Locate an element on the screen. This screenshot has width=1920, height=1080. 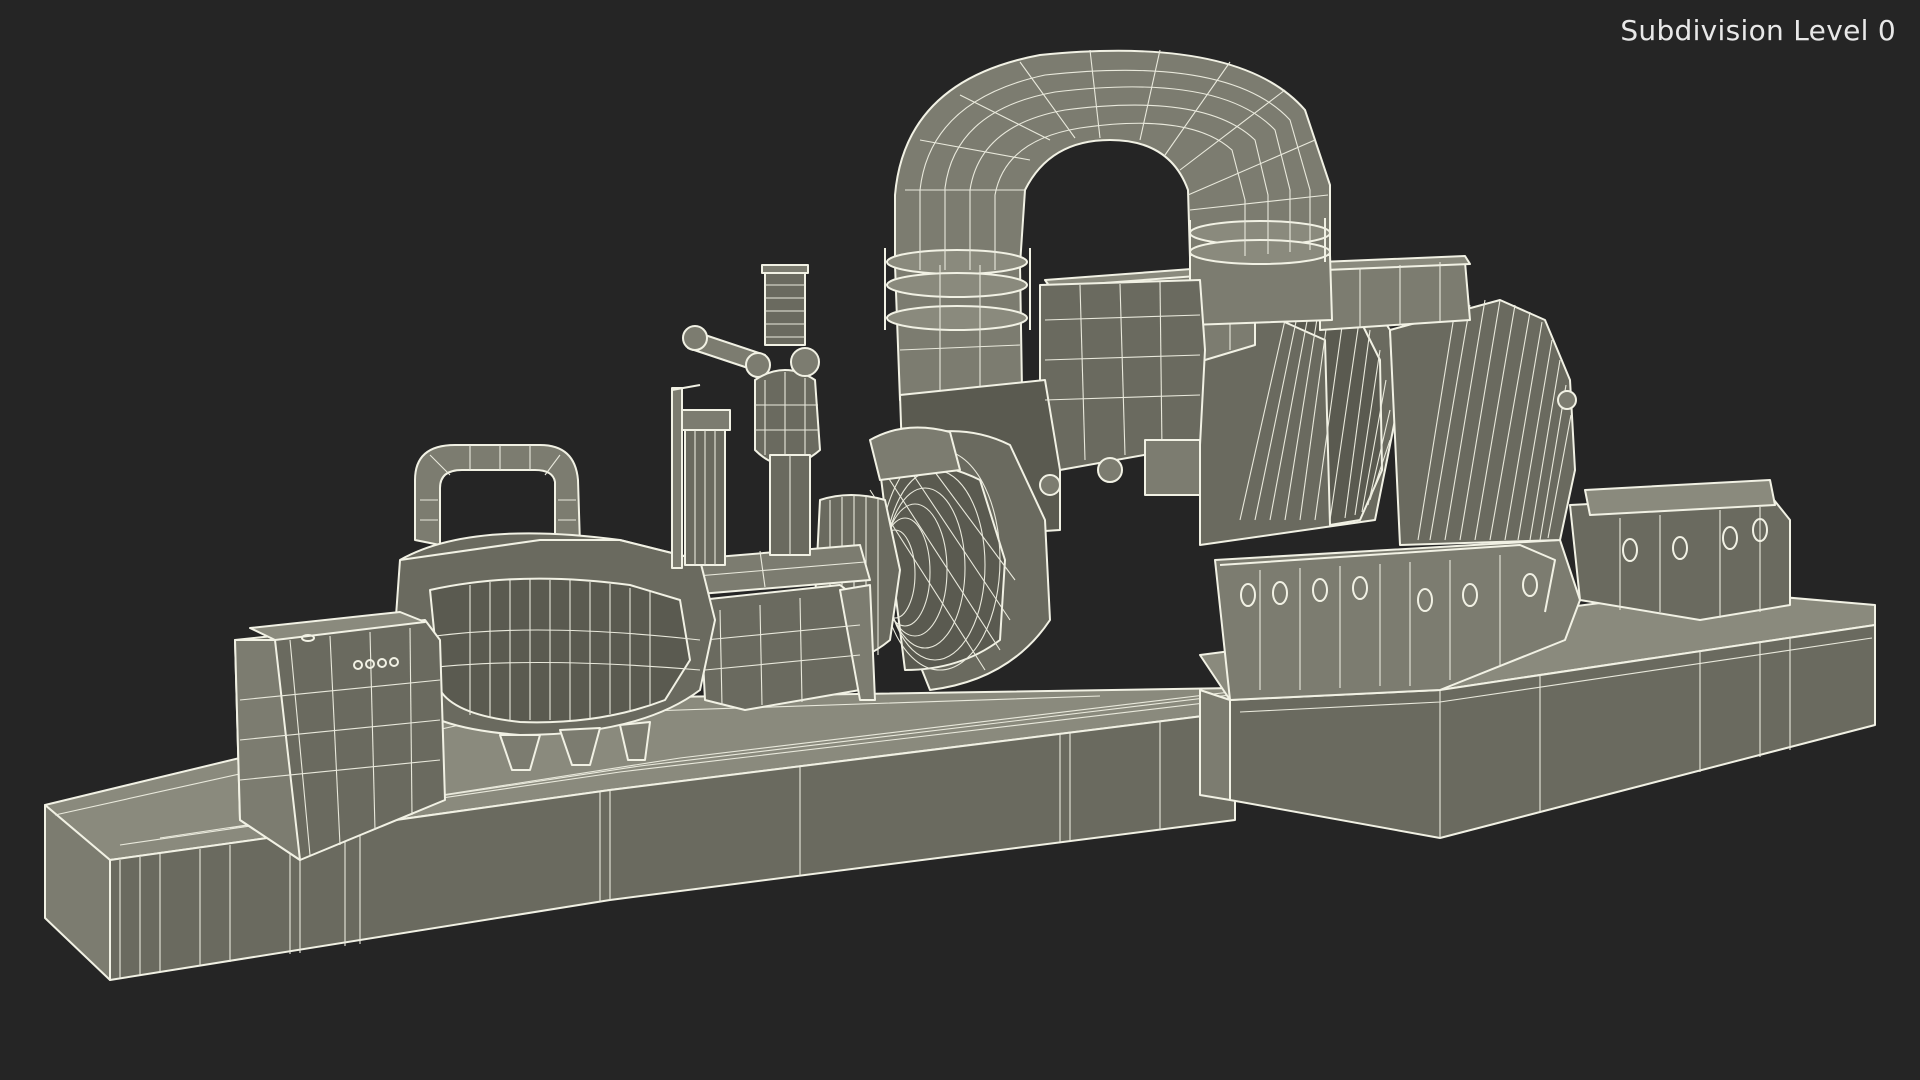
bearing-pedestal is located at coordinates (787, 647).